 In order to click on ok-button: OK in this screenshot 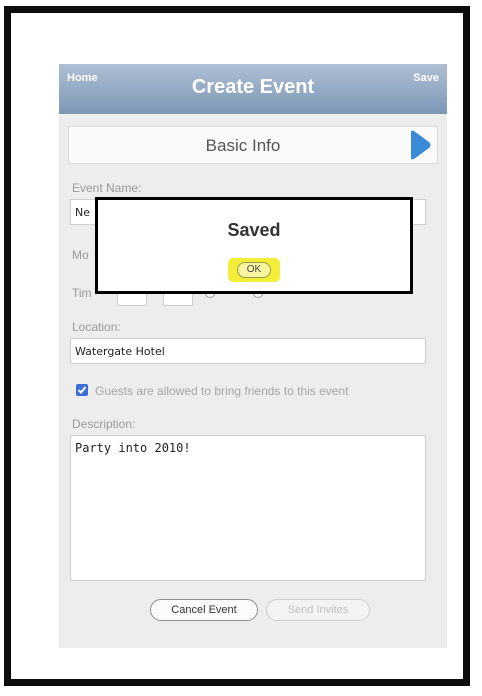, I will do `click(254, 270)`.